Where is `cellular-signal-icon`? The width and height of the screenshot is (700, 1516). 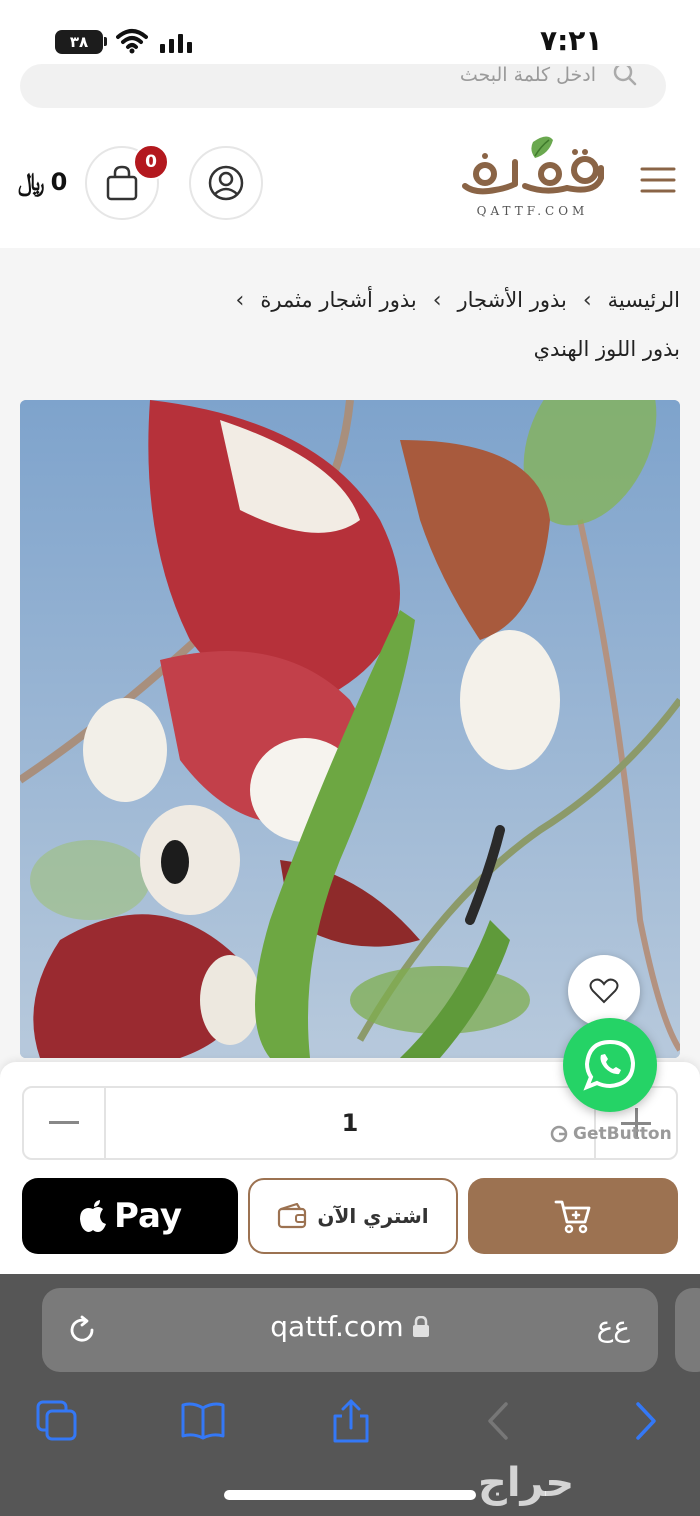 cellular-signal-icon is located at coordinates (176, 43).